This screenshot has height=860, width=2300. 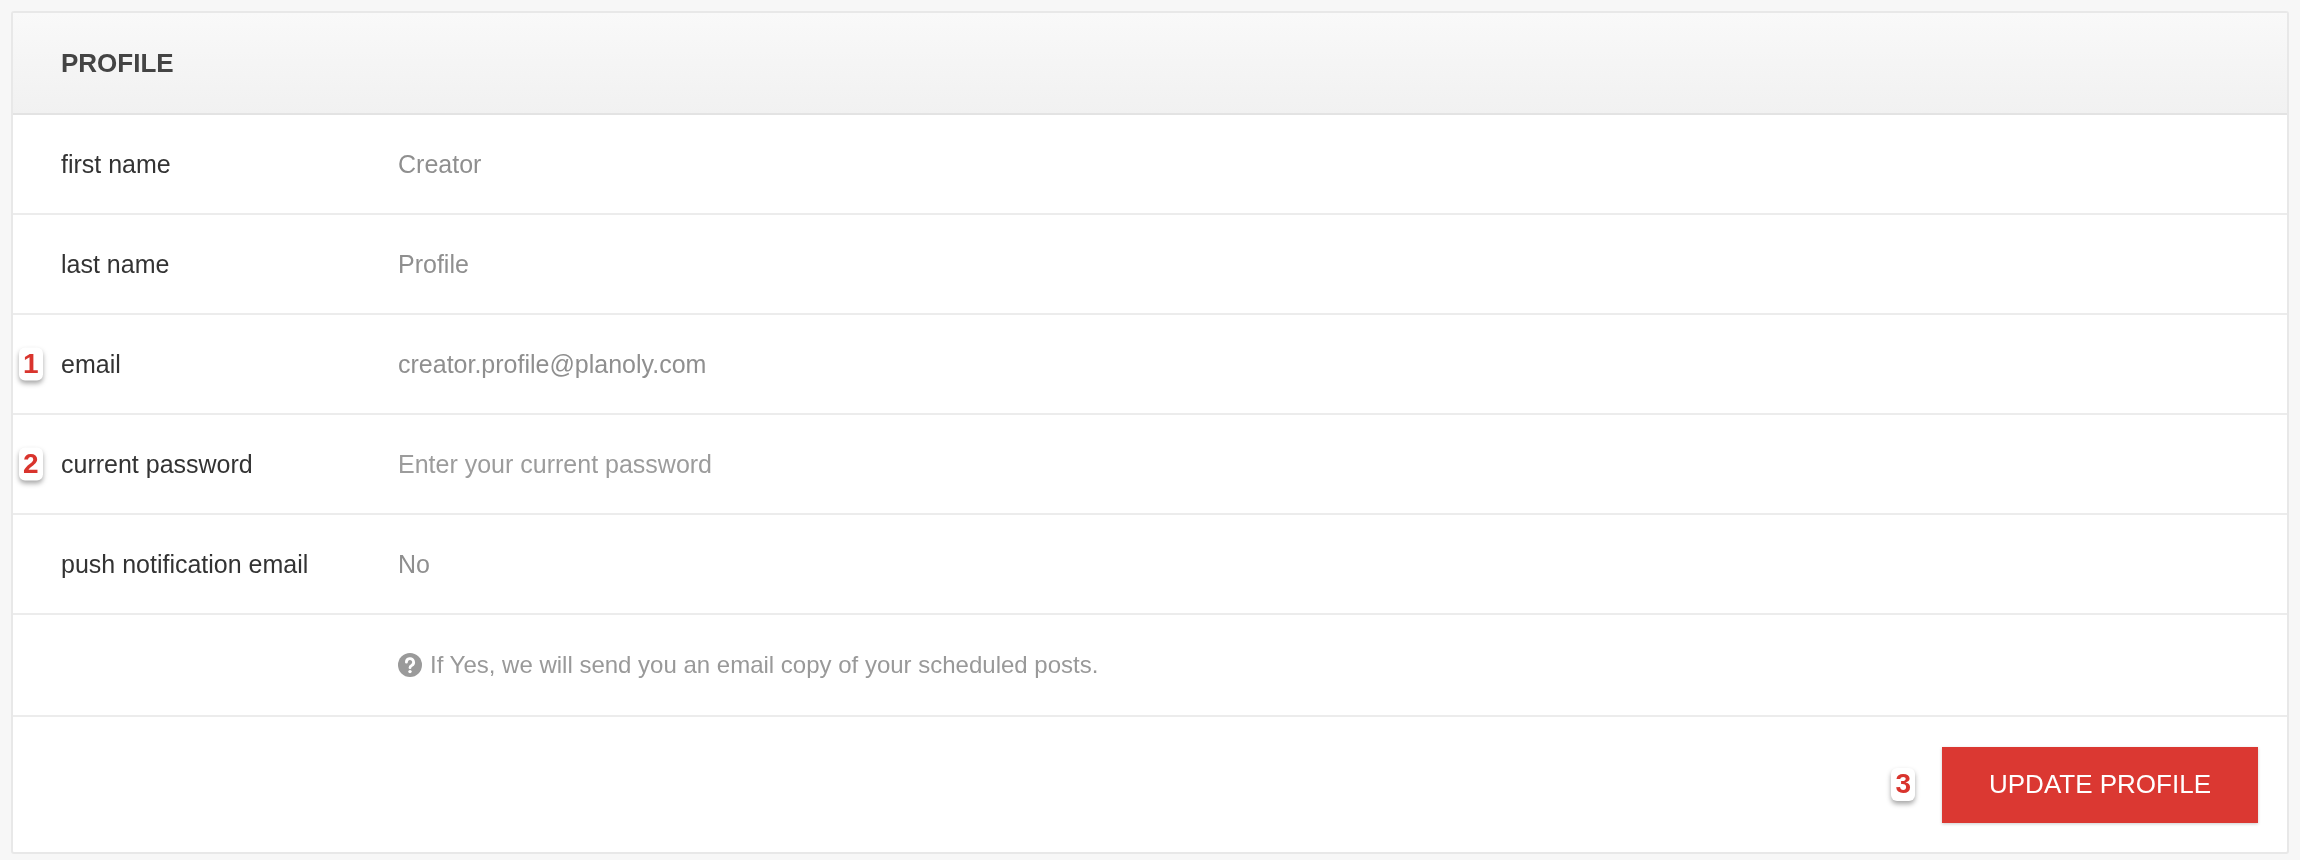 I want to click on input-field: Creator, so click(x=778, y=164).